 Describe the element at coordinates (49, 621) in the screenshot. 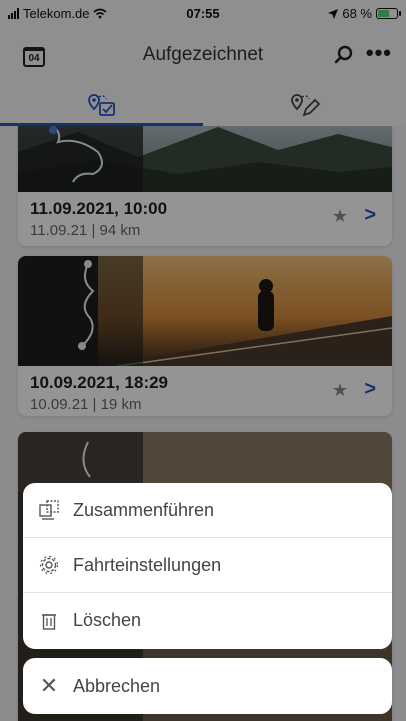

I see `trash-icon` at that location.